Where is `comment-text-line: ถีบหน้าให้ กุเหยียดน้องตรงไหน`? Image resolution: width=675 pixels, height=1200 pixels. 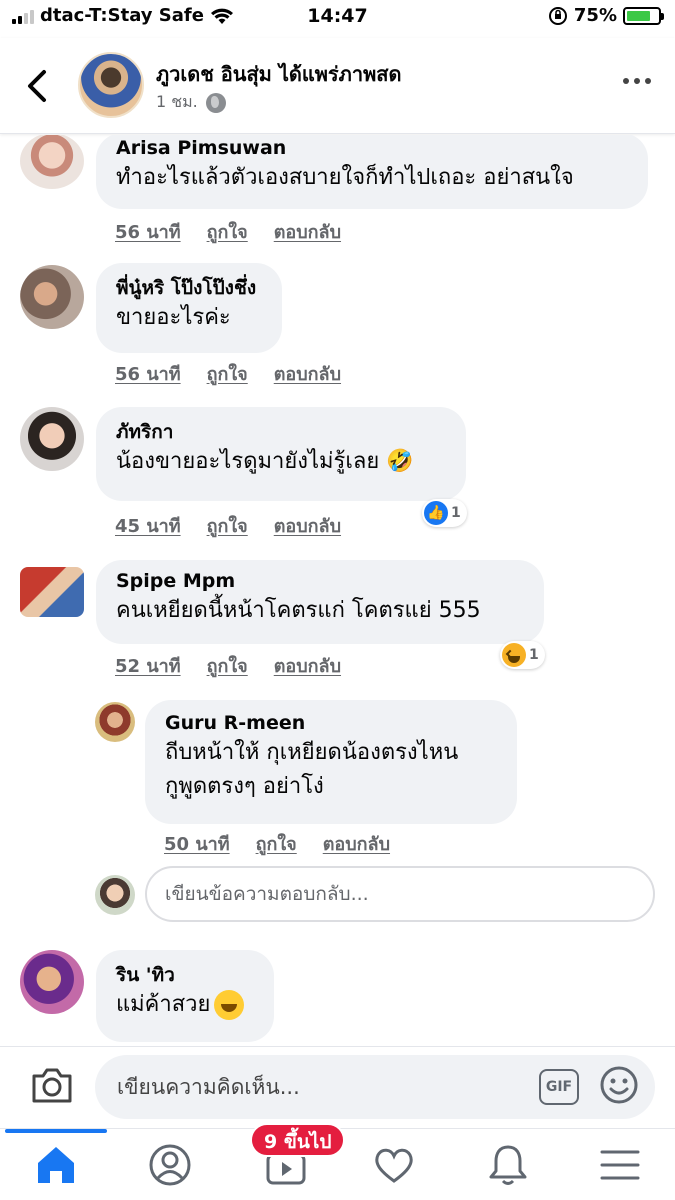
comment-text-line: ถีบหน้าให้ กุเหยียดน้องตรงไหน is located at coordinates (312, 752).